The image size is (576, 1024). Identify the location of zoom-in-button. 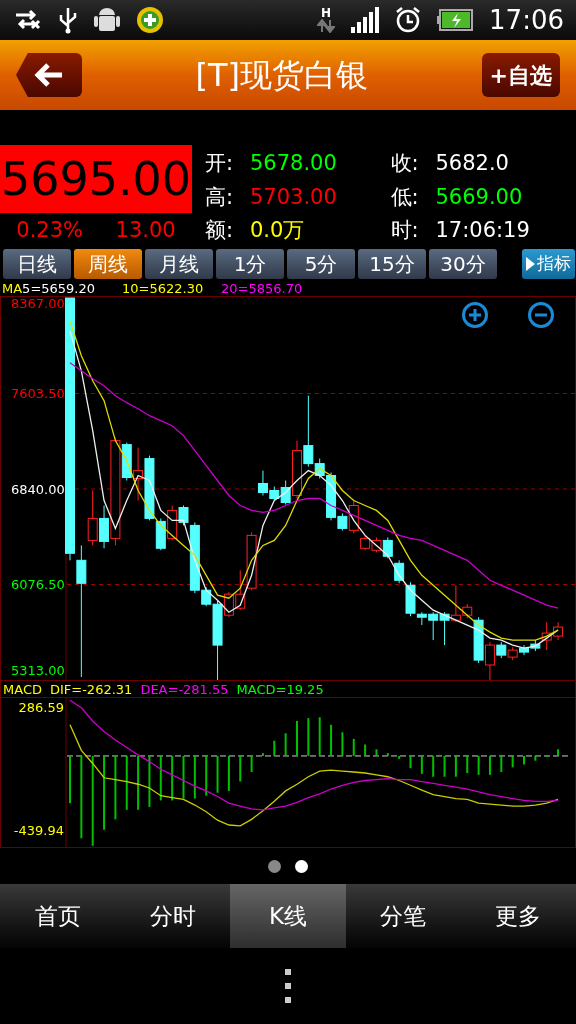
(475, 315).